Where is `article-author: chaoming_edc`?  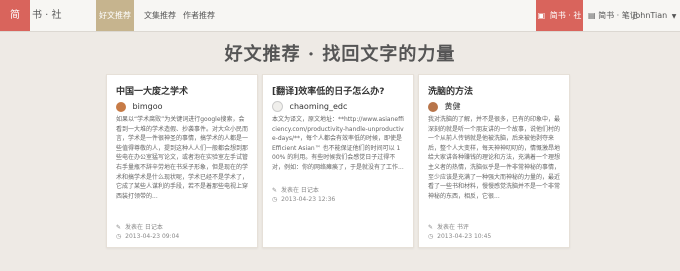
article-author: chaoming_edc is located at coordinates (309, 107).